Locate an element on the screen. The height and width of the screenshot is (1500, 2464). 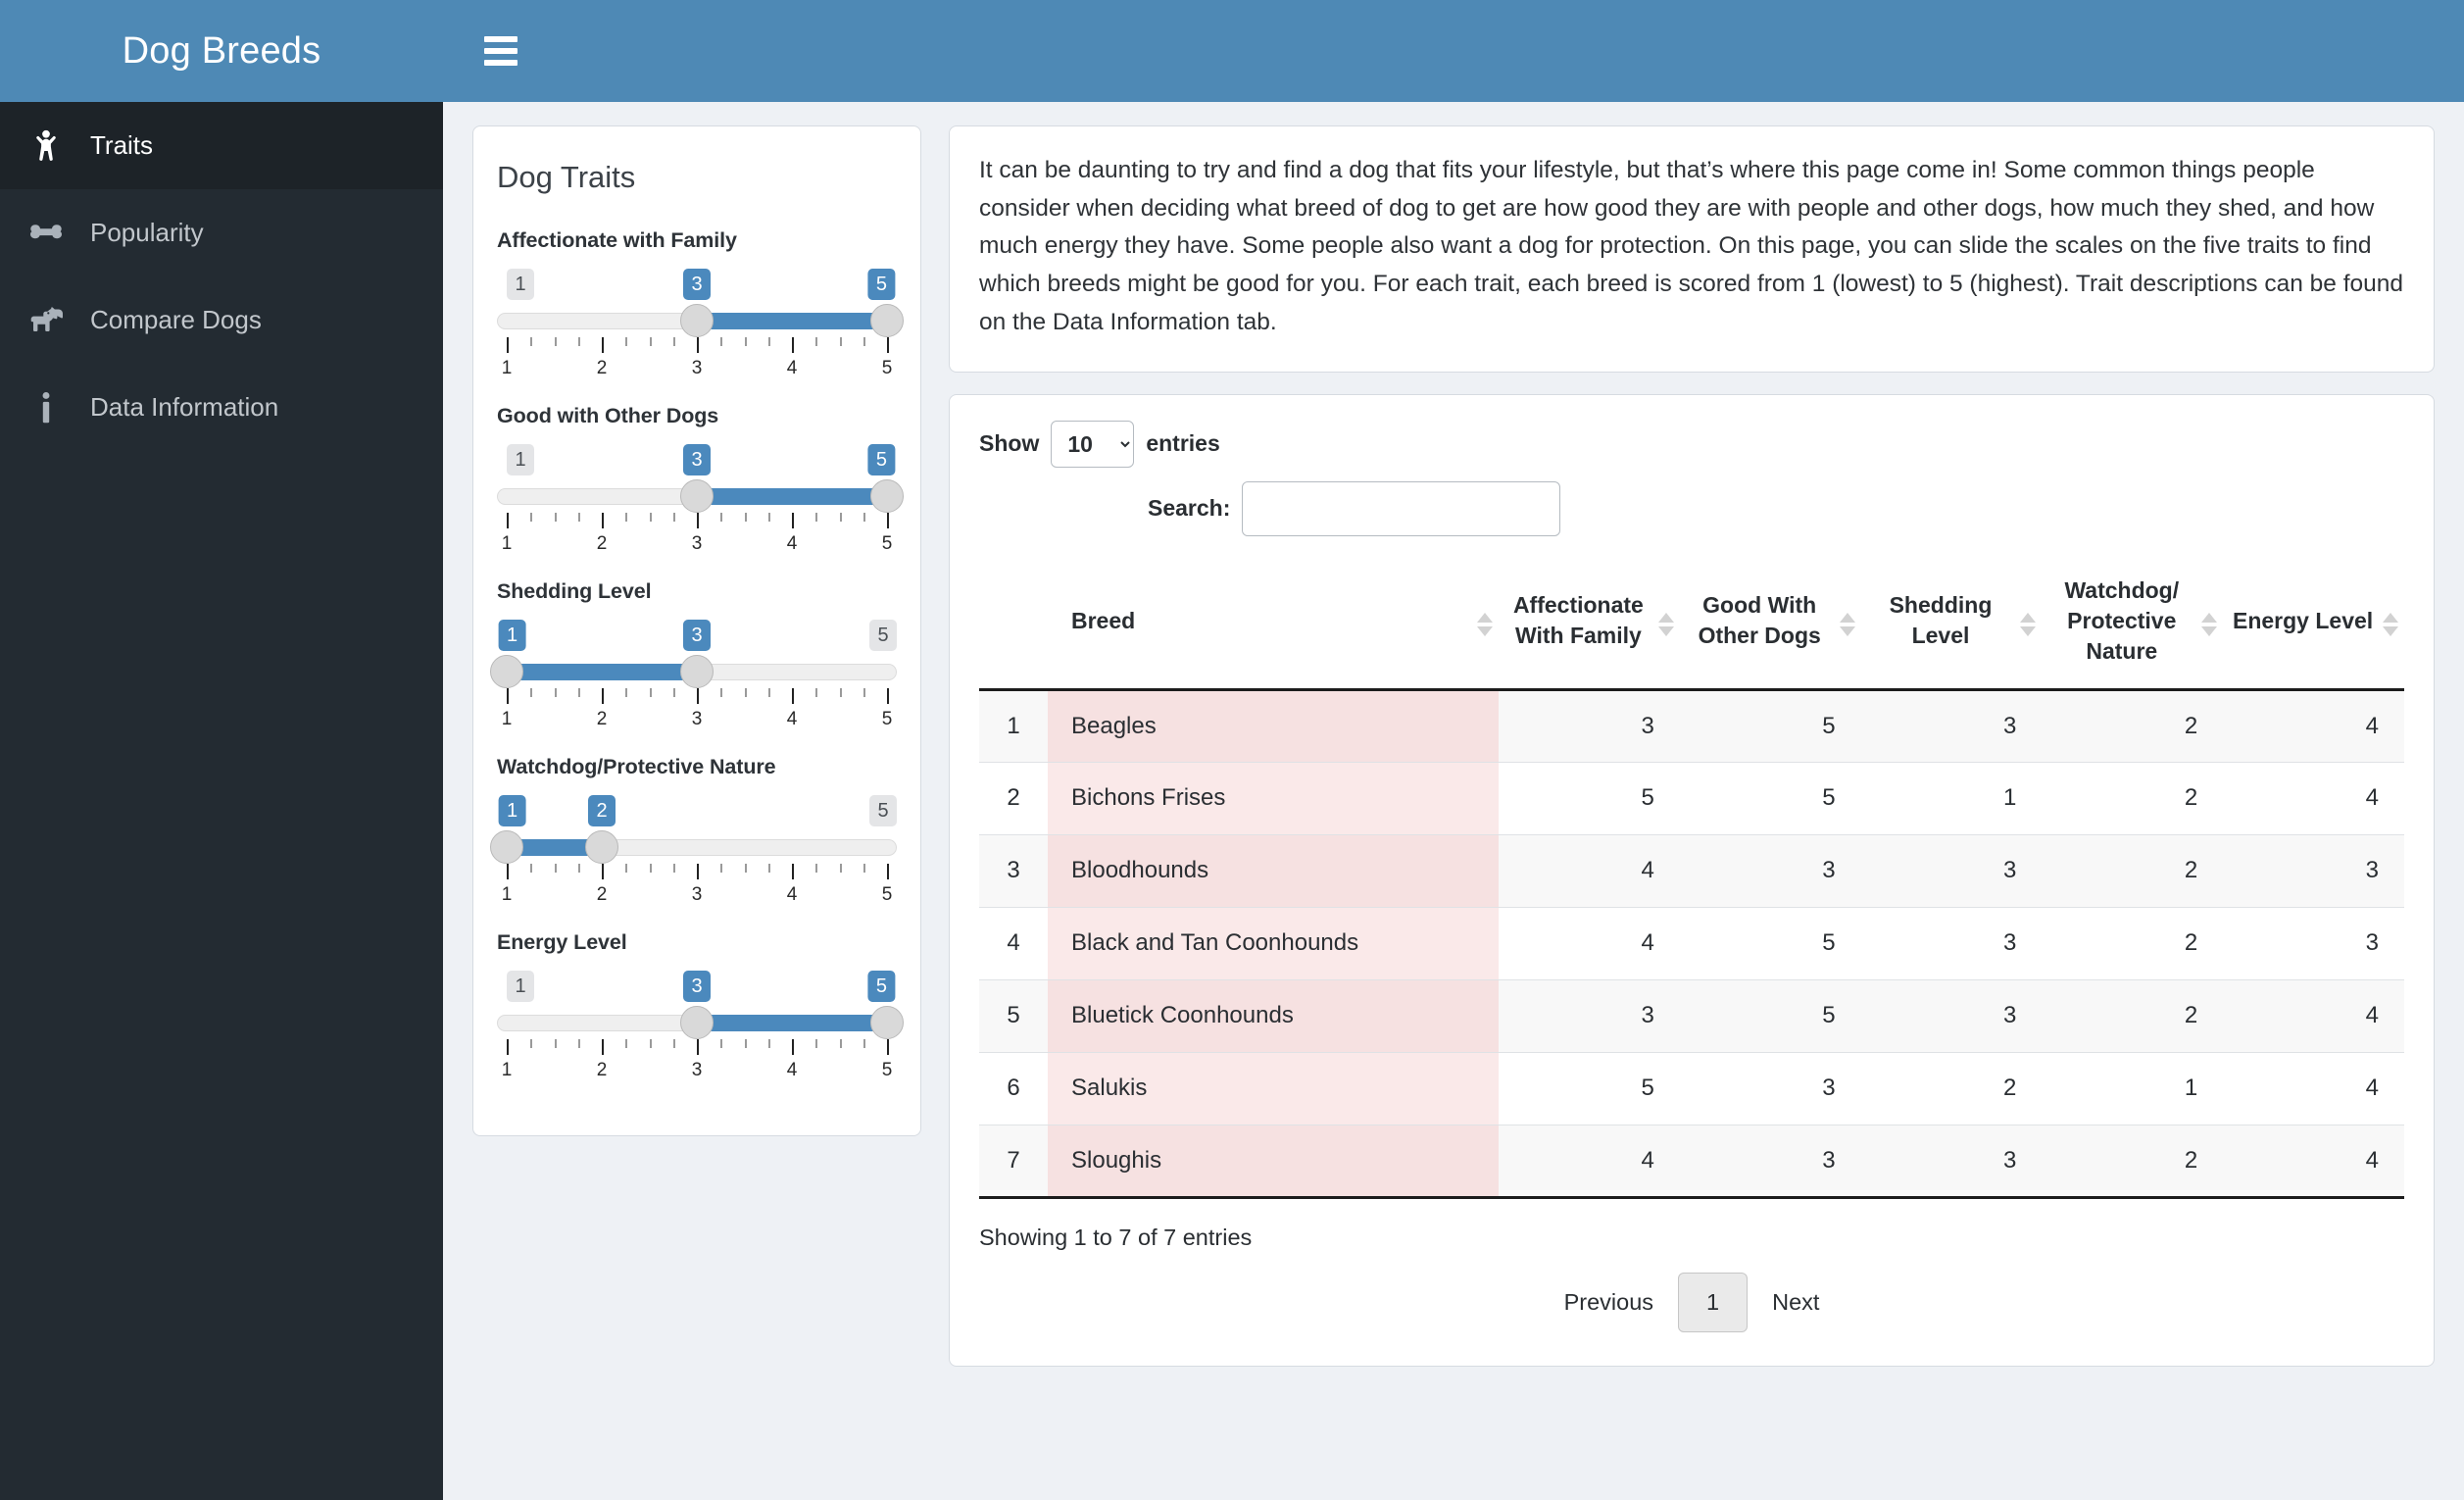
table-header-breed: Breed is located at coordinates (1274, 626).